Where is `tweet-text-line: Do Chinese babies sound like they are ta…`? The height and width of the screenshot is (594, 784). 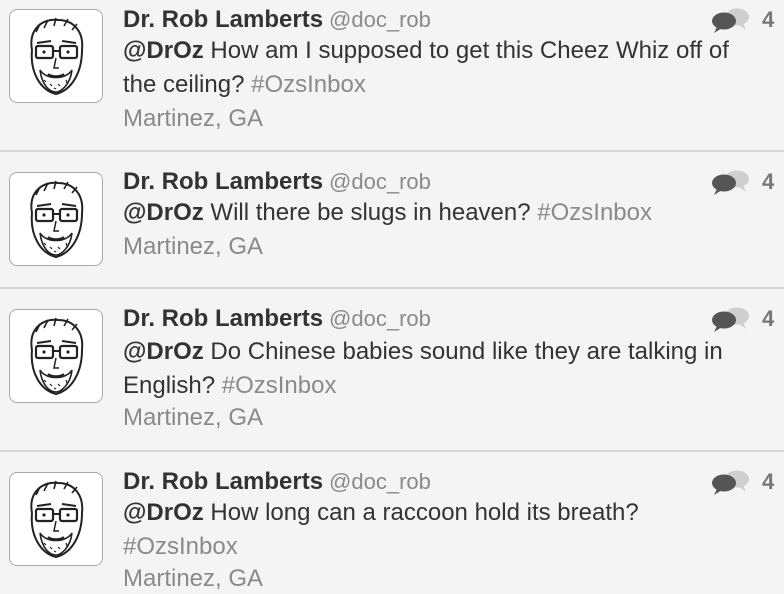 tweet-text-line: Do Chinese babies sound like they are ta… is located at coordinates (463, 351).